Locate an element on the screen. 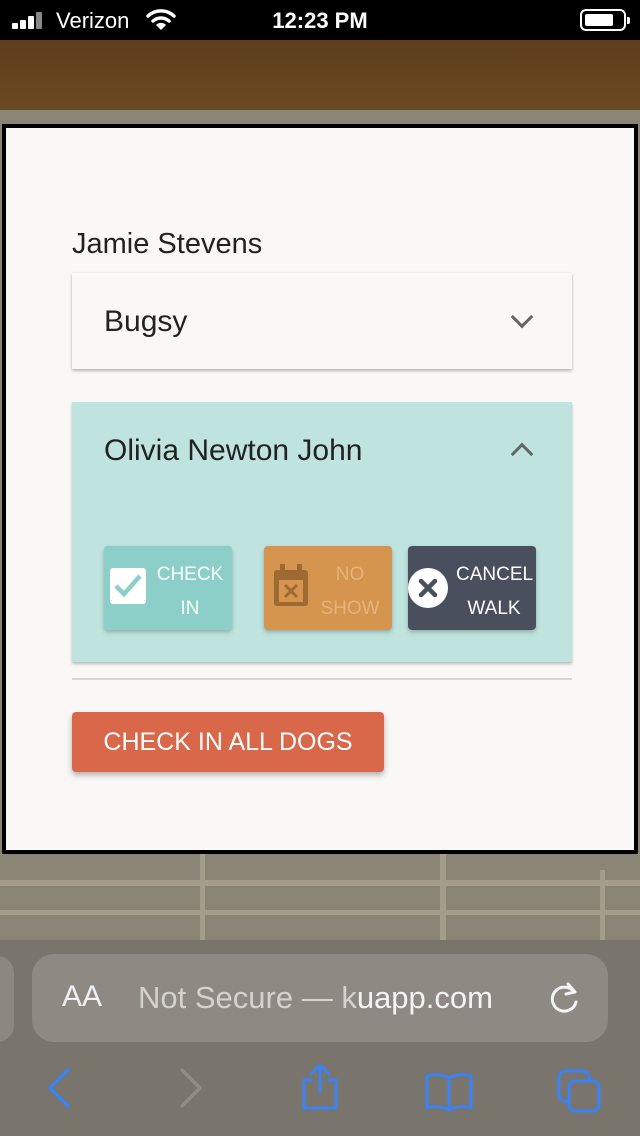 The image size is (640, 1136). battery-icon is located at coordinates (605, 20).